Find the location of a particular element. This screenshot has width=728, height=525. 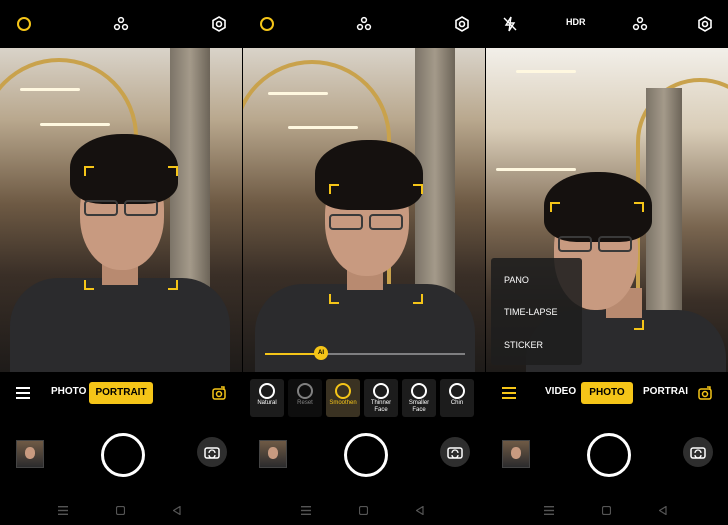

mode-photo-active: PHOTO is located at coordinates (607, 393).